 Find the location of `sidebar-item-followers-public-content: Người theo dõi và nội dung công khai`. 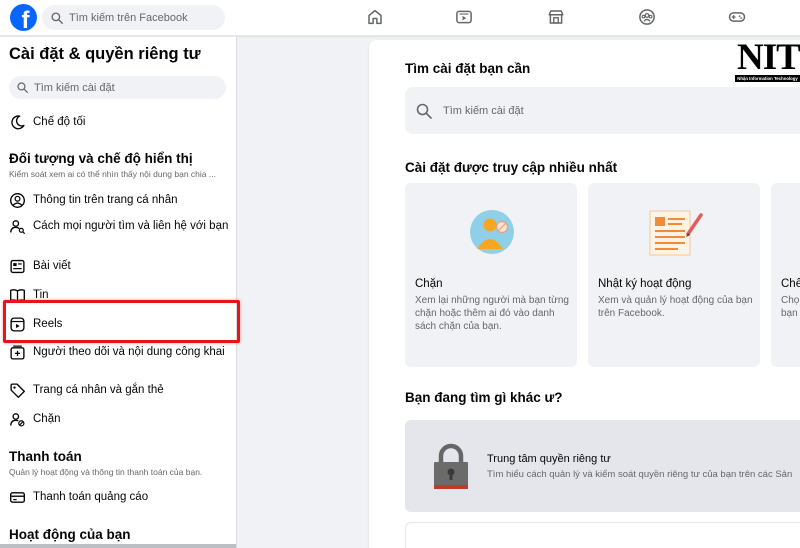

sidebar-item-followers-public-content: Người theo dõi và nội dung công khai is located at coordinates (120, 353).